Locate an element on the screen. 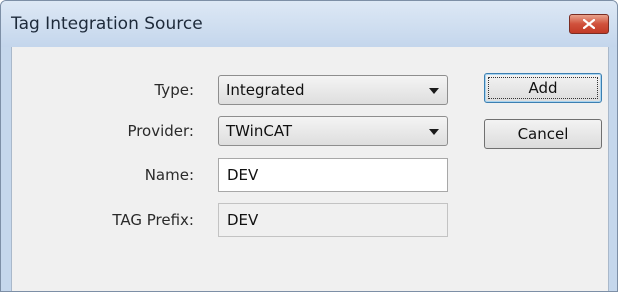 The height and width of the screenshot is (292, 618). name-field-value: DEV is located at coordinates (243, 175).